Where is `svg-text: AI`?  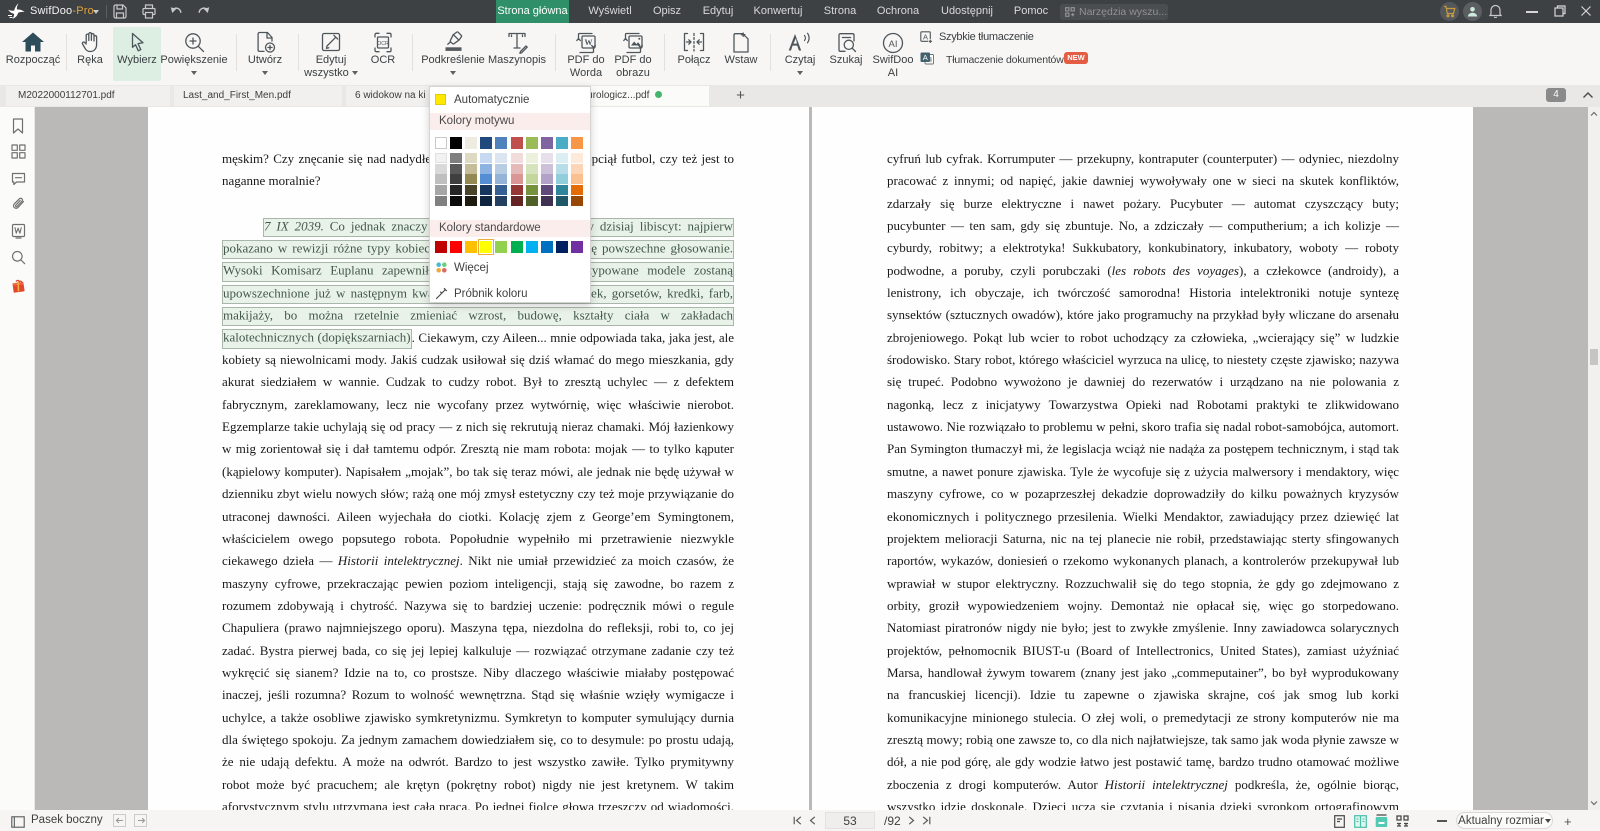 svg-text: AI is located at coordinates (893, 44).